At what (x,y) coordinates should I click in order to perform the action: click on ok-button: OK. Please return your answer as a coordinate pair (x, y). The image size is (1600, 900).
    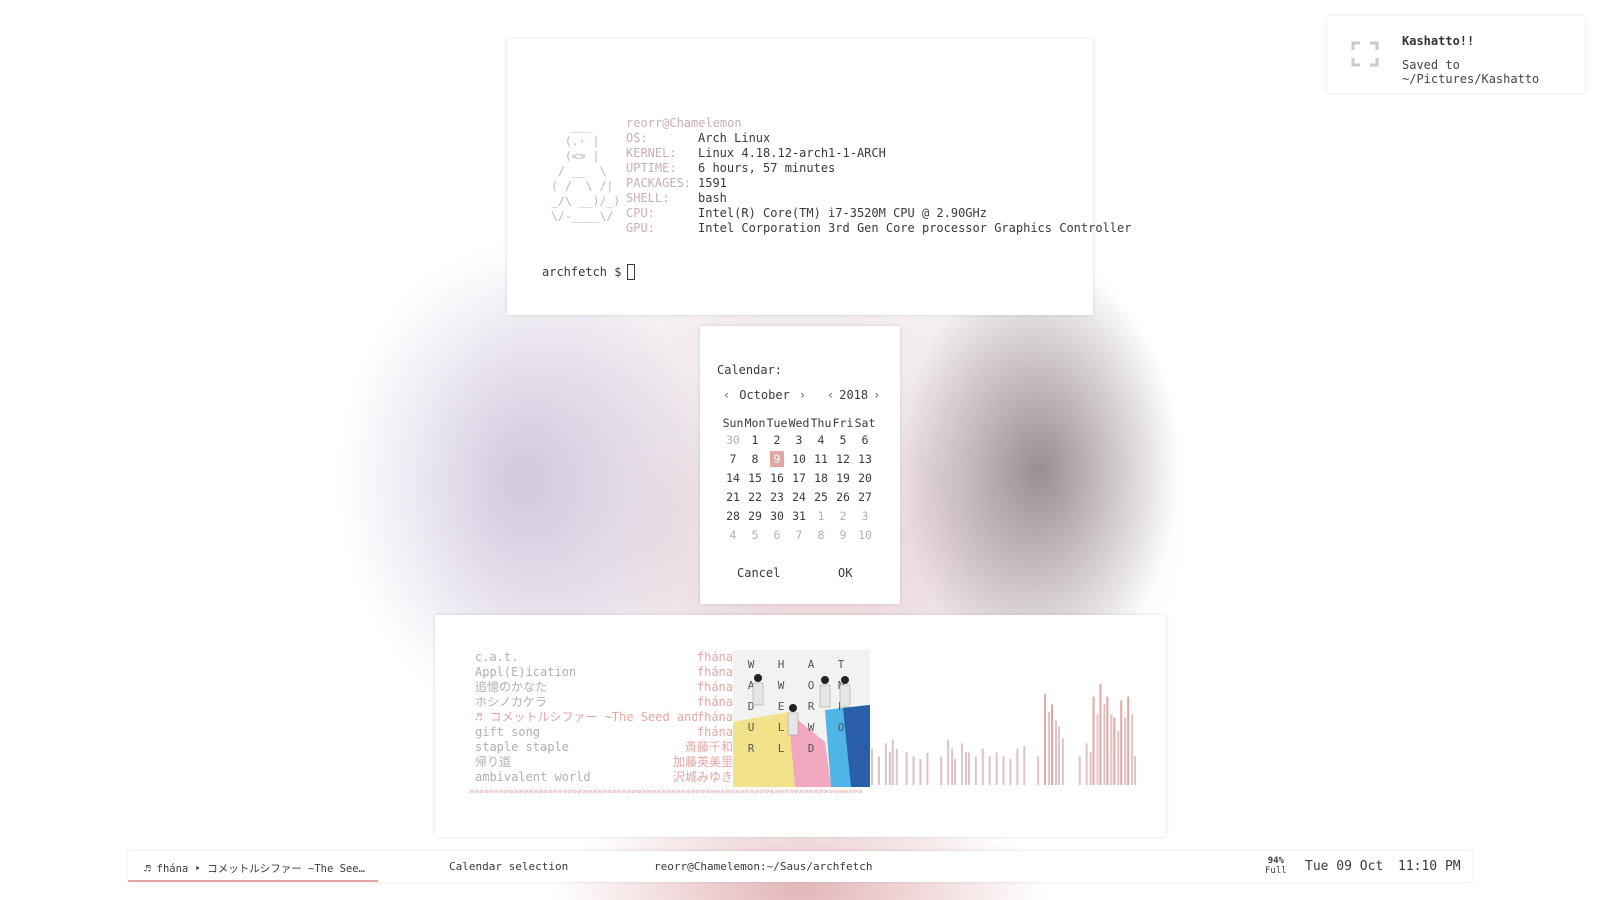
    Looking at the image, I should click on (845, 573).